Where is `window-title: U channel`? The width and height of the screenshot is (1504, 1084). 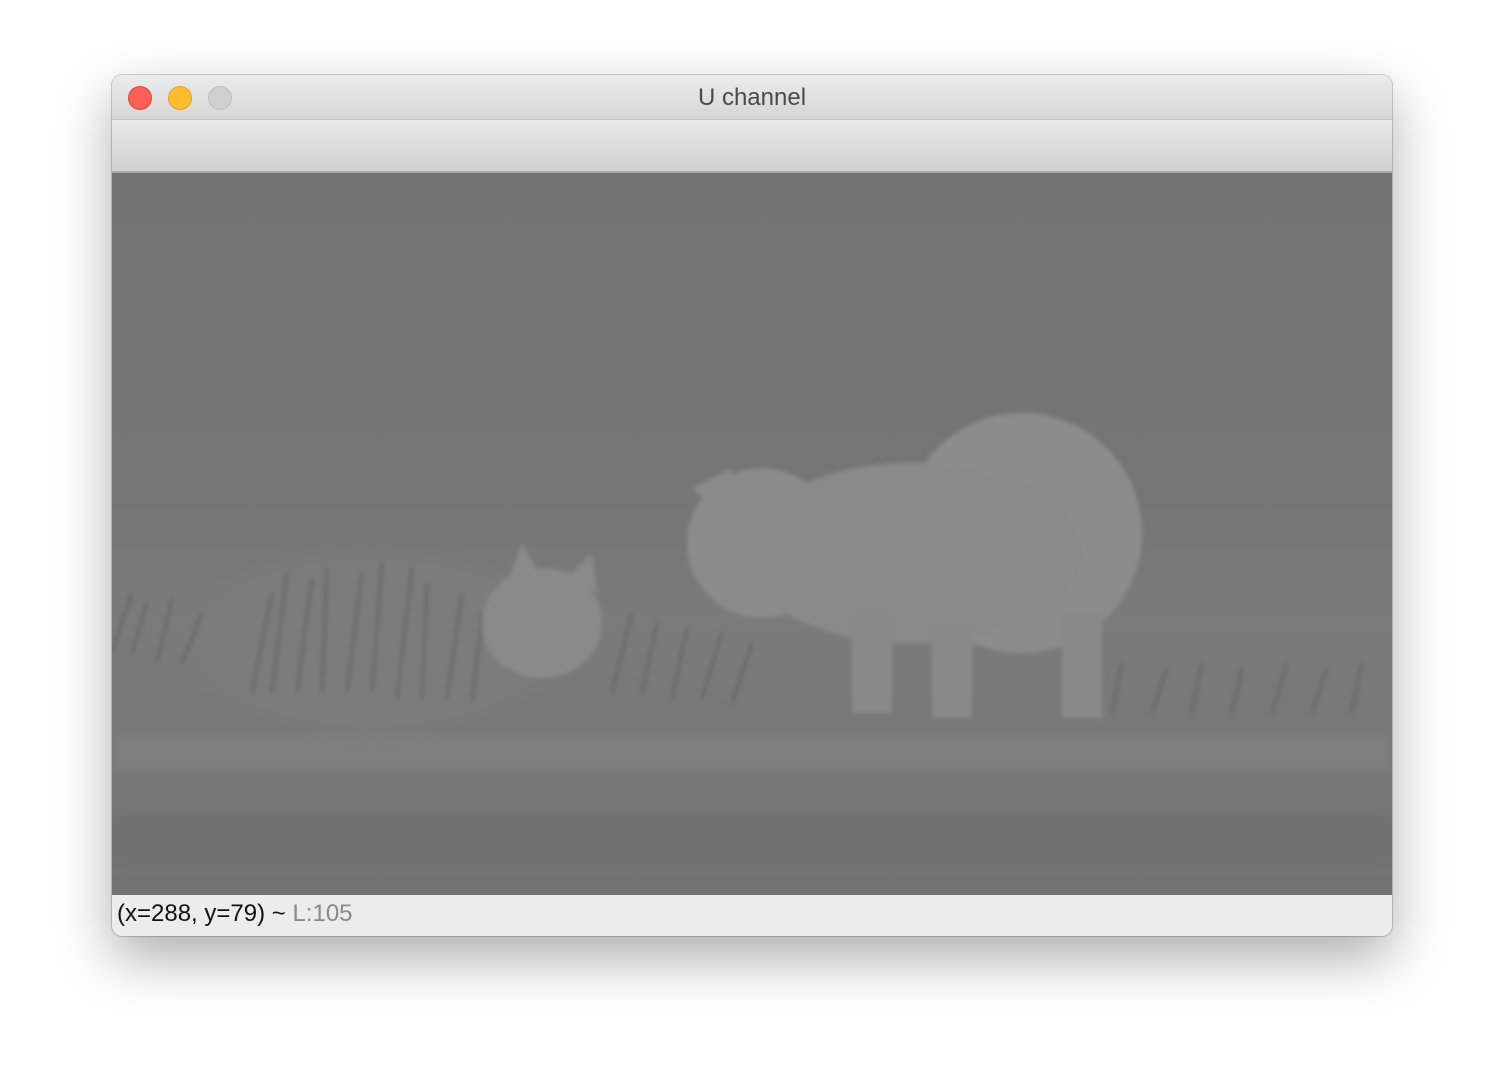 window-title: U channel is located at coordinates (752, 97).